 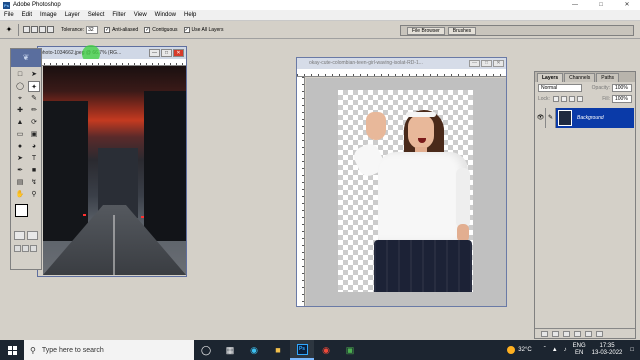 What do you see at coordinates (555, 333) in the screenshot?
I see `layer-mask-icon` at bounding box center [555, 333].